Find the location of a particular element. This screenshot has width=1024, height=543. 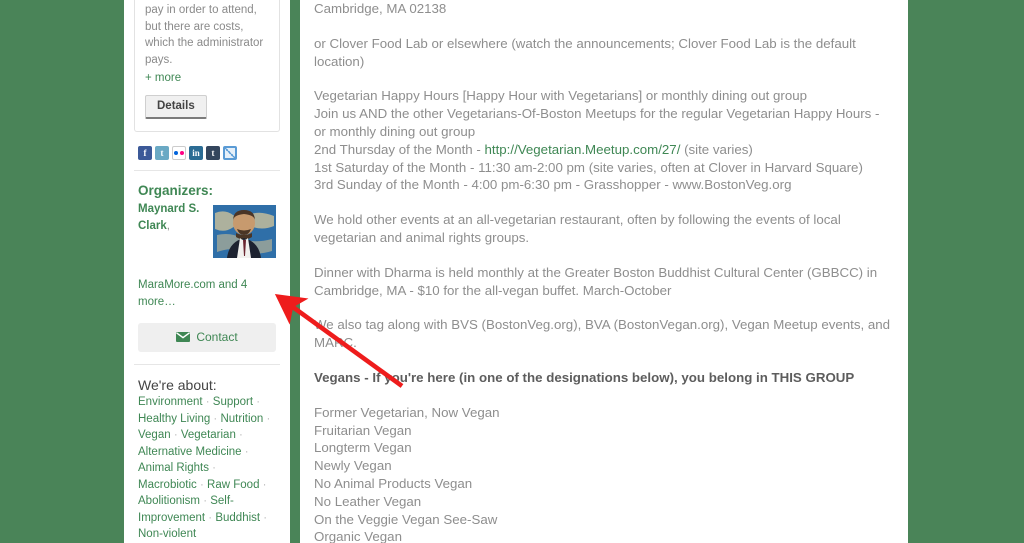

facebook-icon: f is located at coordinates (145, 153).